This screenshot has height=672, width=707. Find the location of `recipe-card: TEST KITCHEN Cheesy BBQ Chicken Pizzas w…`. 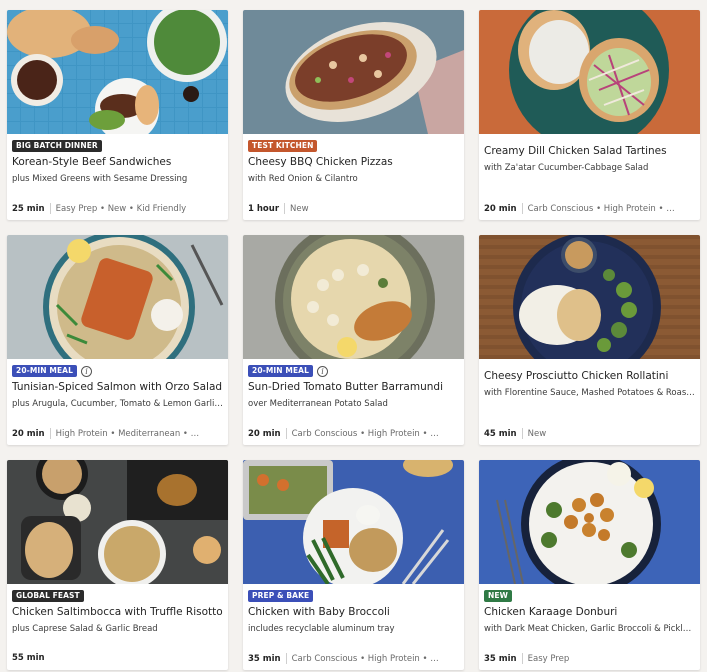

recipe-card: TEST KITCHEN Cheesy BBQ Chicken Pizzas w… is located at coordinates (353, 115).